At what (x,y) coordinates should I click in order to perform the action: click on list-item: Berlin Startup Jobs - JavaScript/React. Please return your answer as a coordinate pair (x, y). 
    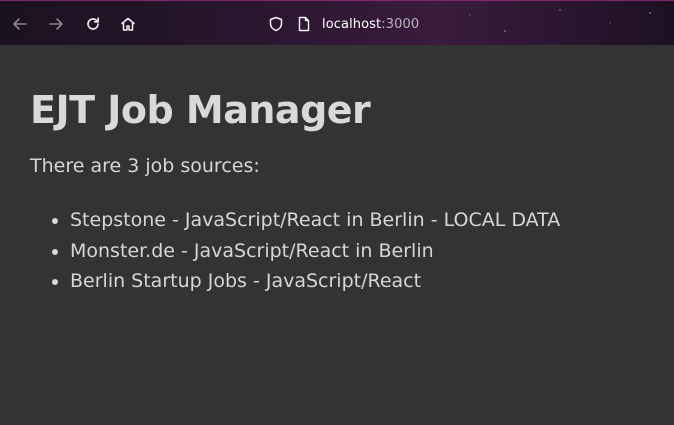
    Looking at the image, I should click on (357, 281).